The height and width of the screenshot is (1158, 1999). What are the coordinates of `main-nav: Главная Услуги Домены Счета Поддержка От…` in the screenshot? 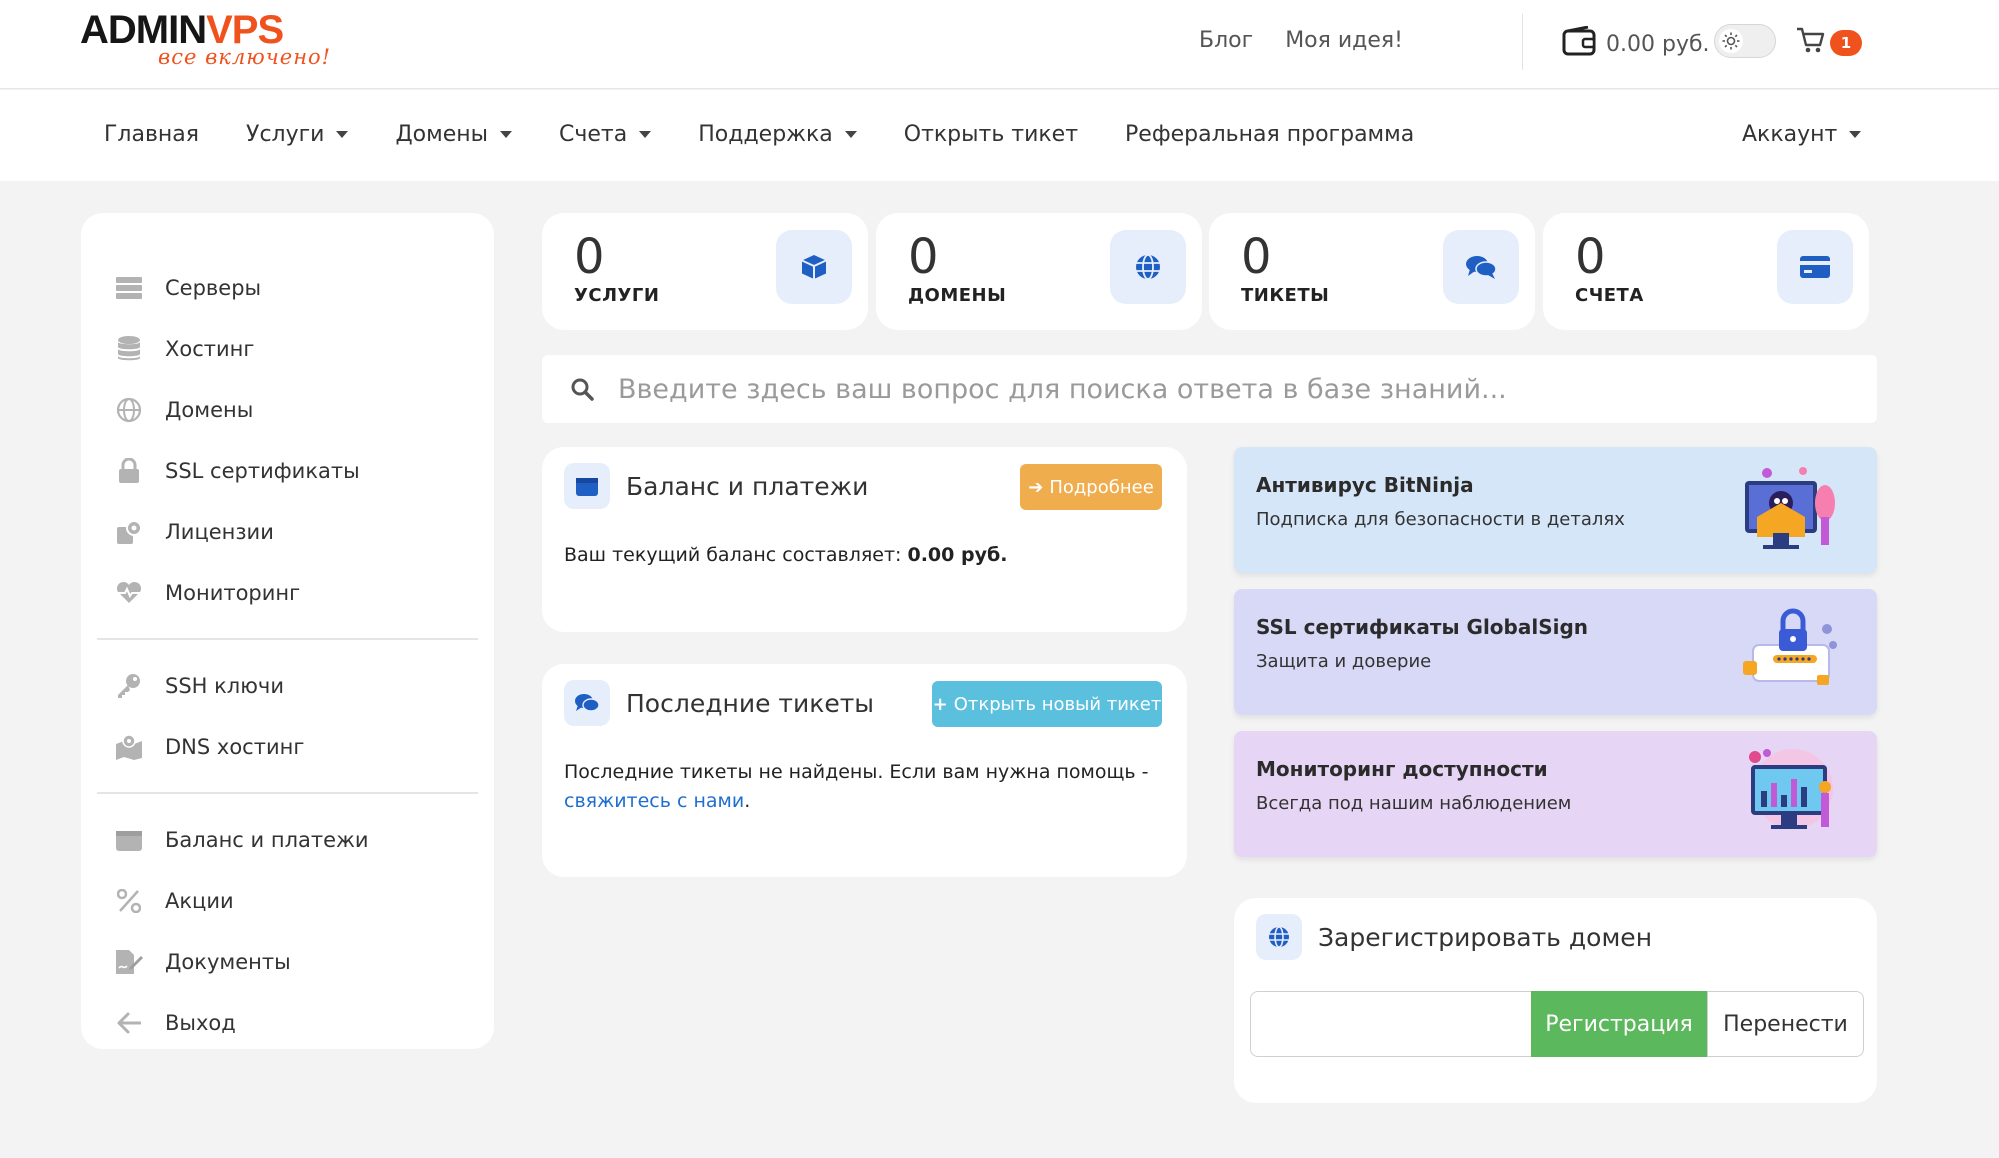 It's located at (999, 135).